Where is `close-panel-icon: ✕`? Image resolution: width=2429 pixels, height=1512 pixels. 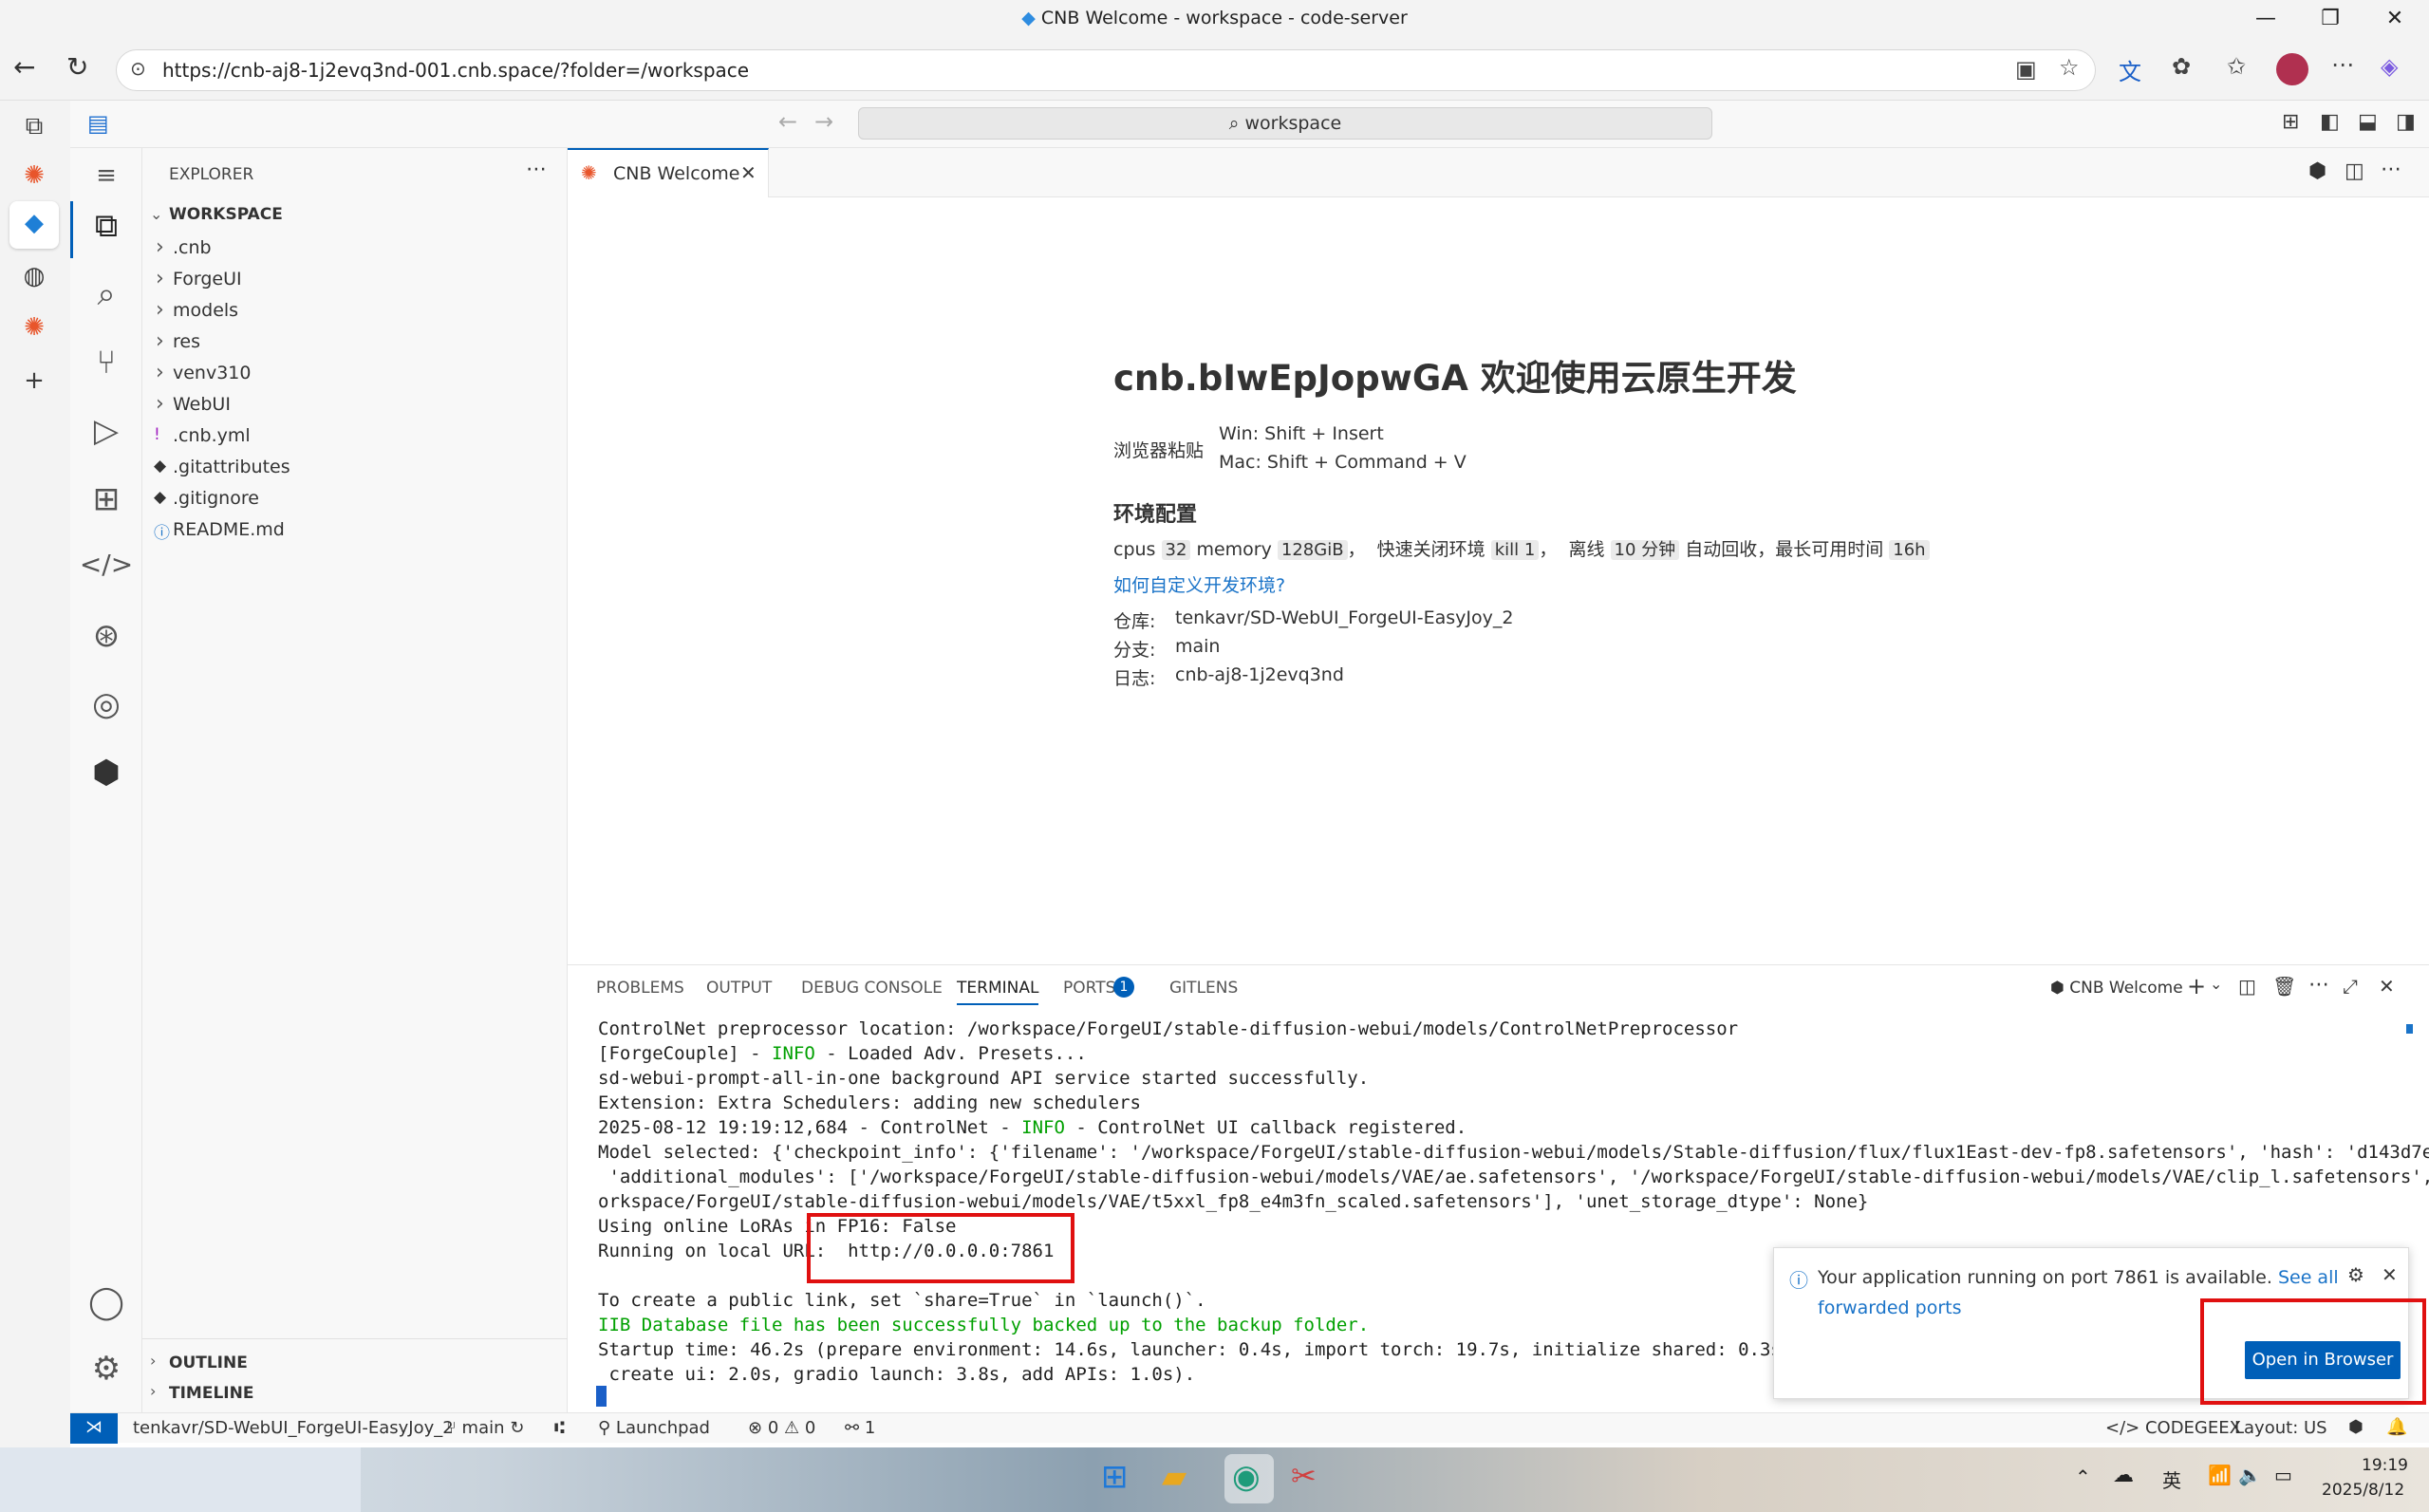 close-panel-icon: ✕ is located at coordinates (2387, 986).